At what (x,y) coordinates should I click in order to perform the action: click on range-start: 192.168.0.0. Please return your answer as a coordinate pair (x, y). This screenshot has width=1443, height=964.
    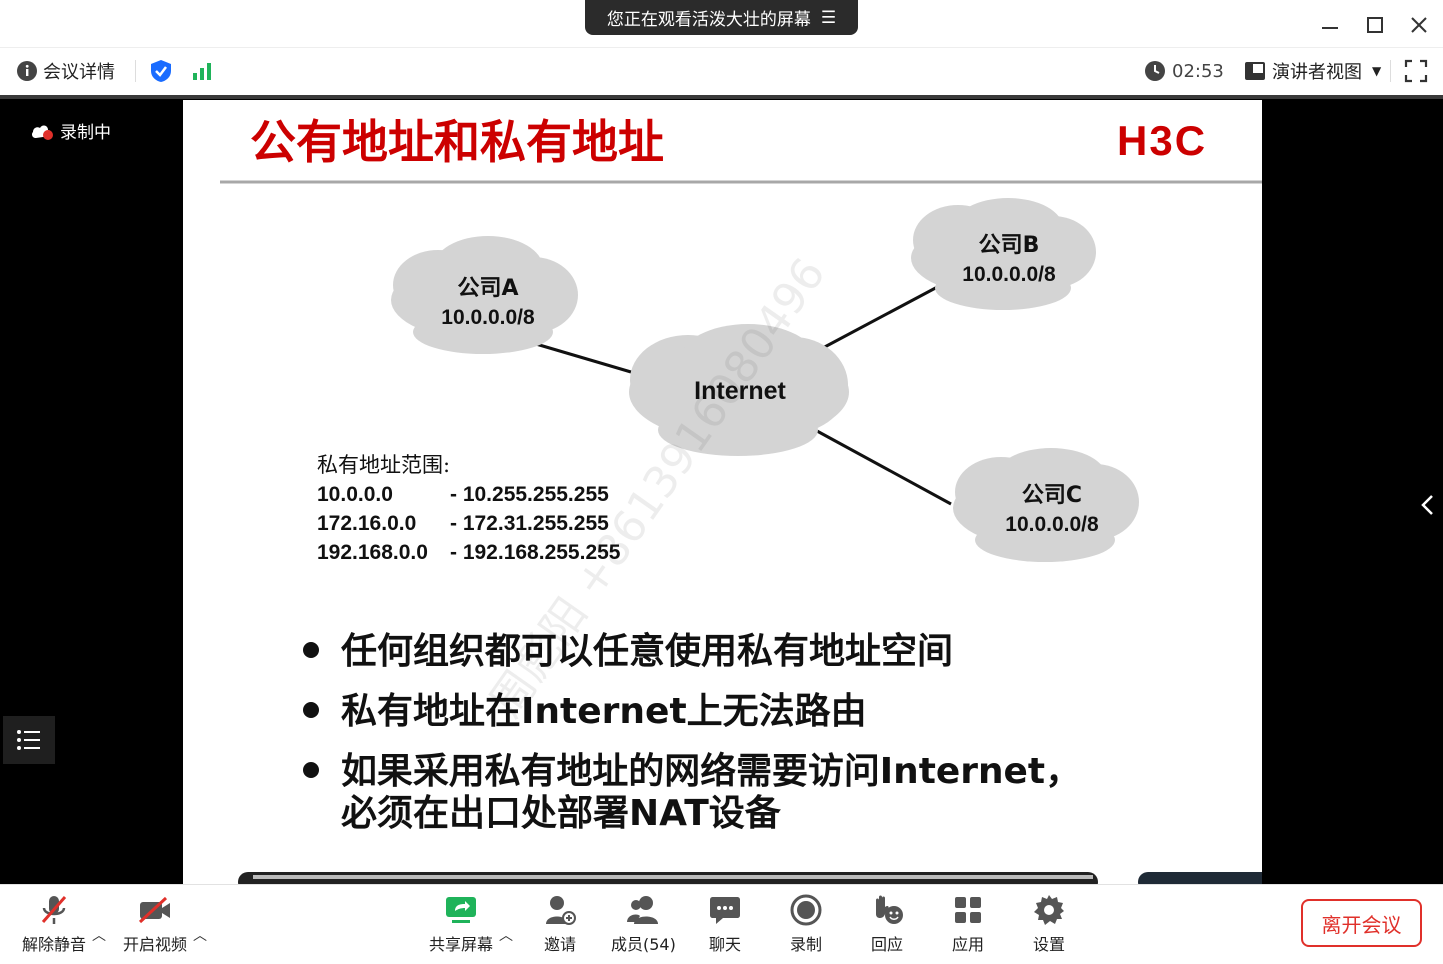
    Looking at the image, I should click on (372, 552).